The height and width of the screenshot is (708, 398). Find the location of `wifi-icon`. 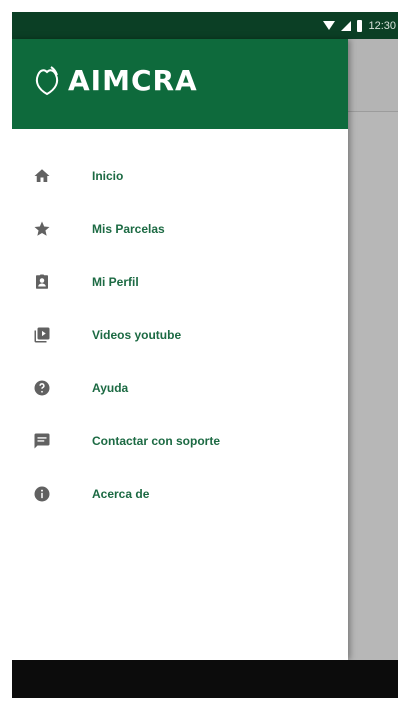

wifi-icon is located at coordinates (329, 25).